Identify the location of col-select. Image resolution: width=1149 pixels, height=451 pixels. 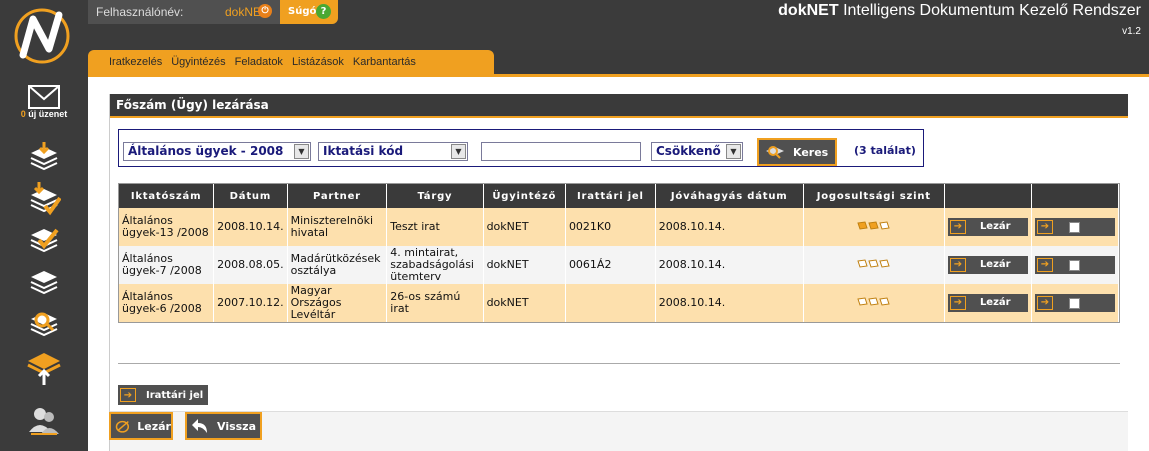
(1075, 196).